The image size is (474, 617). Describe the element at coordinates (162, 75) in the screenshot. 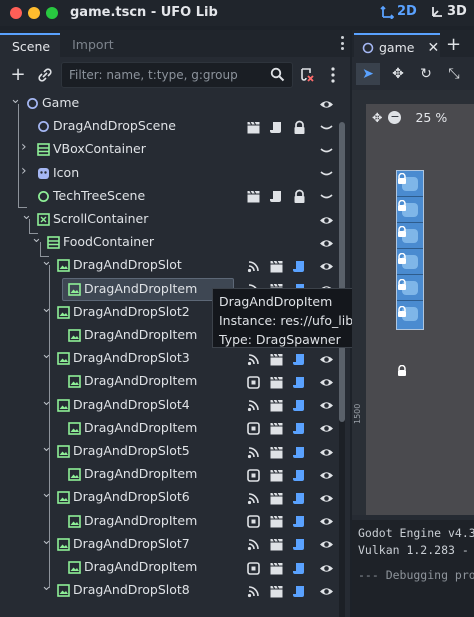

I see `node-filter-input` at that location.